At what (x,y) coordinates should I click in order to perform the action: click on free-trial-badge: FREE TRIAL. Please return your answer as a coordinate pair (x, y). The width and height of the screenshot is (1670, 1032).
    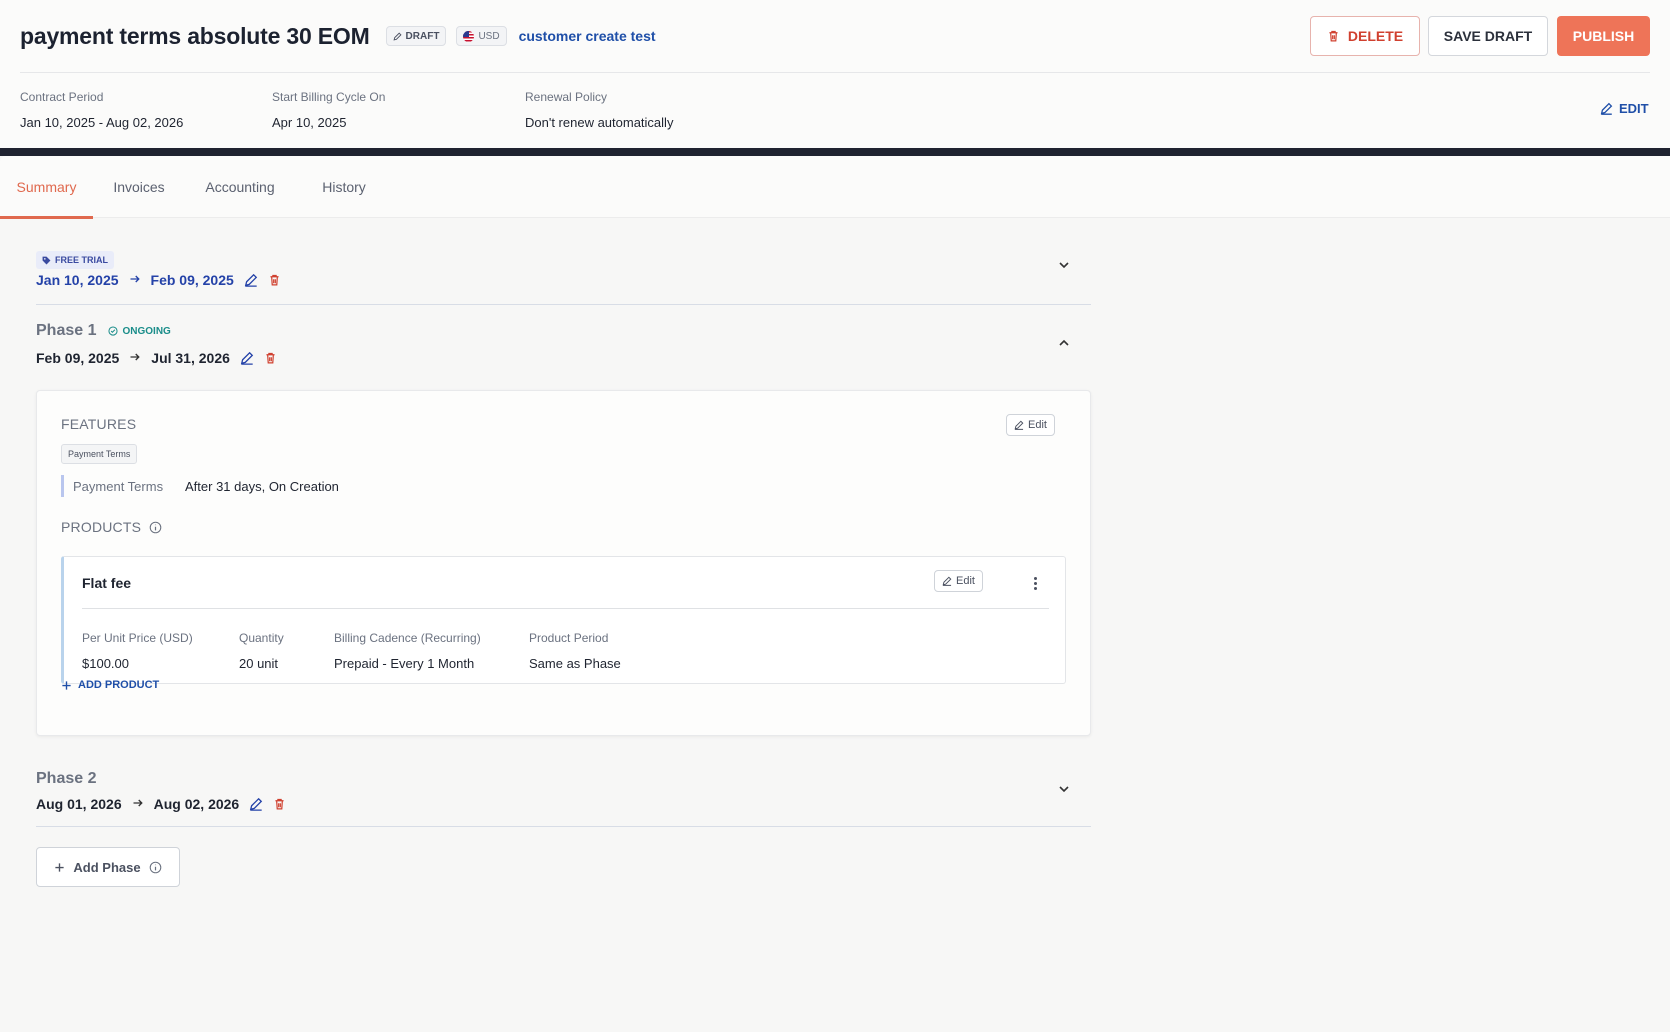
    Looking at the image, I should click on (75, 260).